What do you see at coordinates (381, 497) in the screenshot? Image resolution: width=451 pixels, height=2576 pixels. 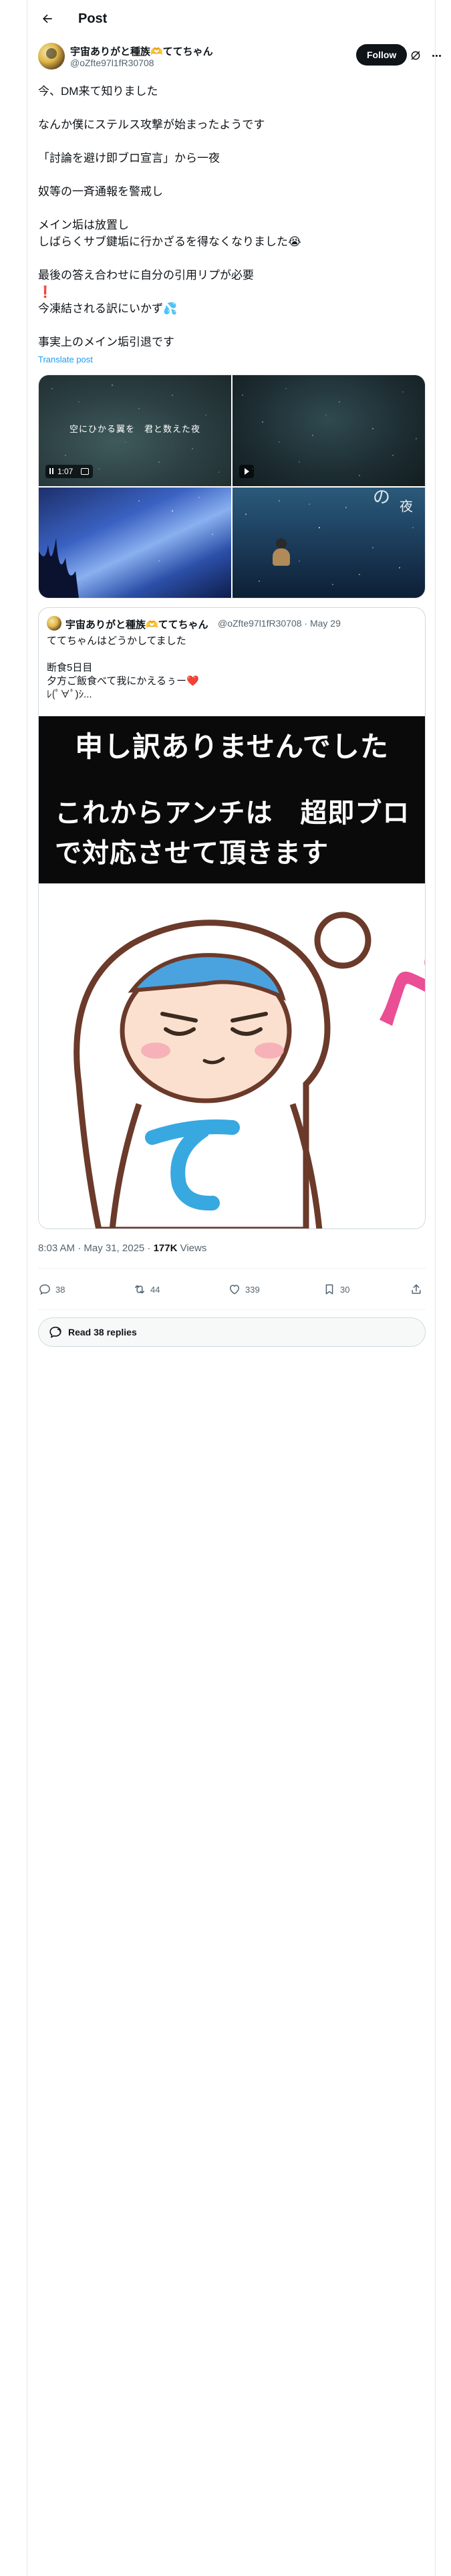 I see `overlay-char: の` at bounding box center [381, 497].